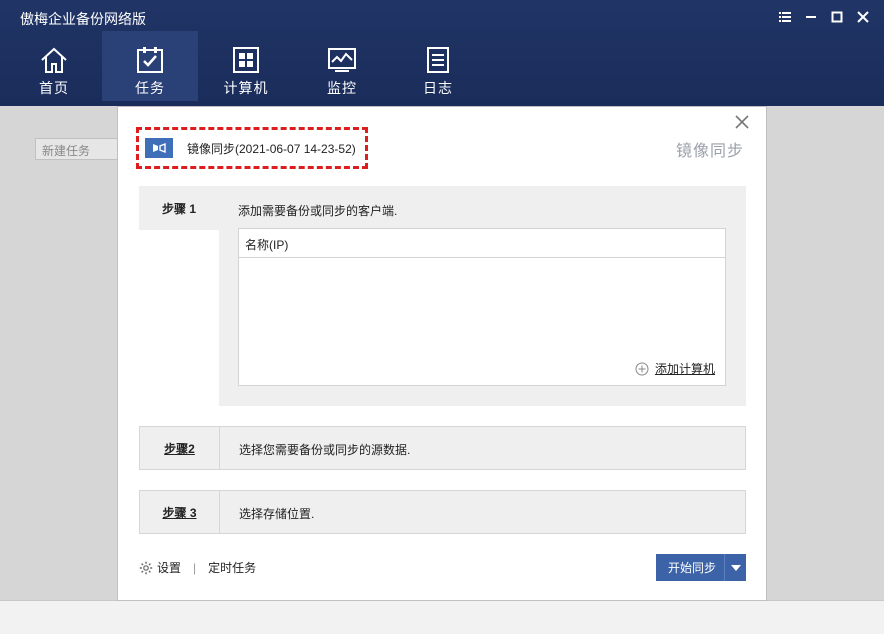 The width and height of the screenshot is (884, 634). Describe the element at coordinates (811, 17) in the screenshot. I see `minimize-icon` at that location.